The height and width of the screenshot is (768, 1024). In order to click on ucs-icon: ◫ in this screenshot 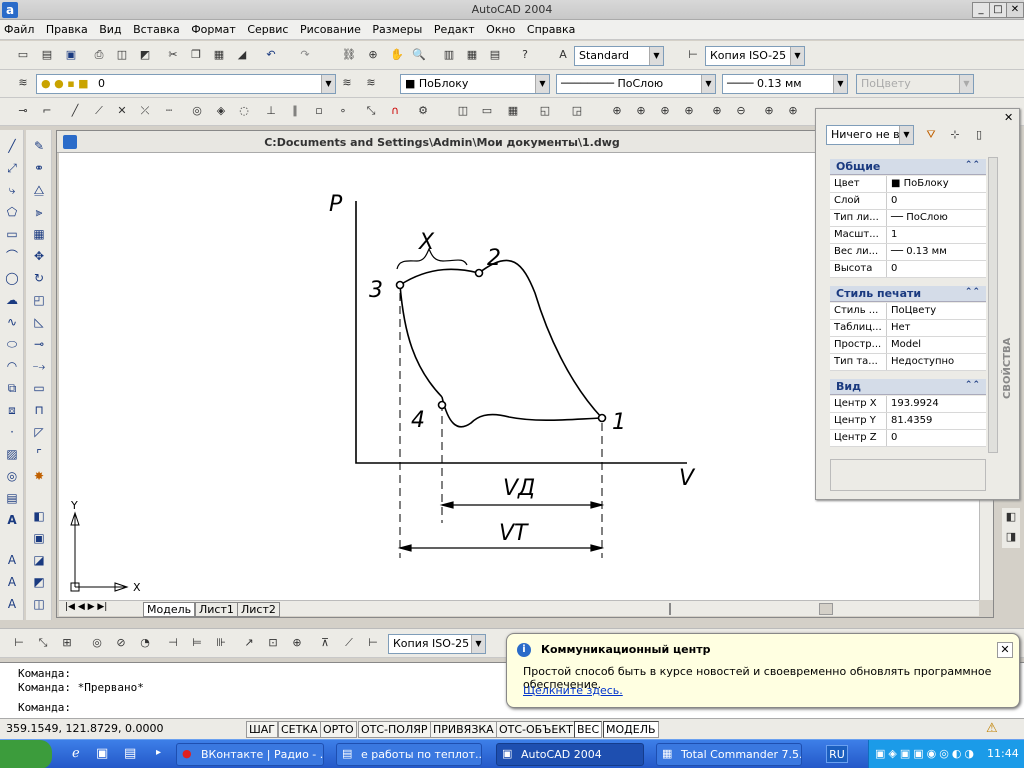, I will do `click(463, 111)`.